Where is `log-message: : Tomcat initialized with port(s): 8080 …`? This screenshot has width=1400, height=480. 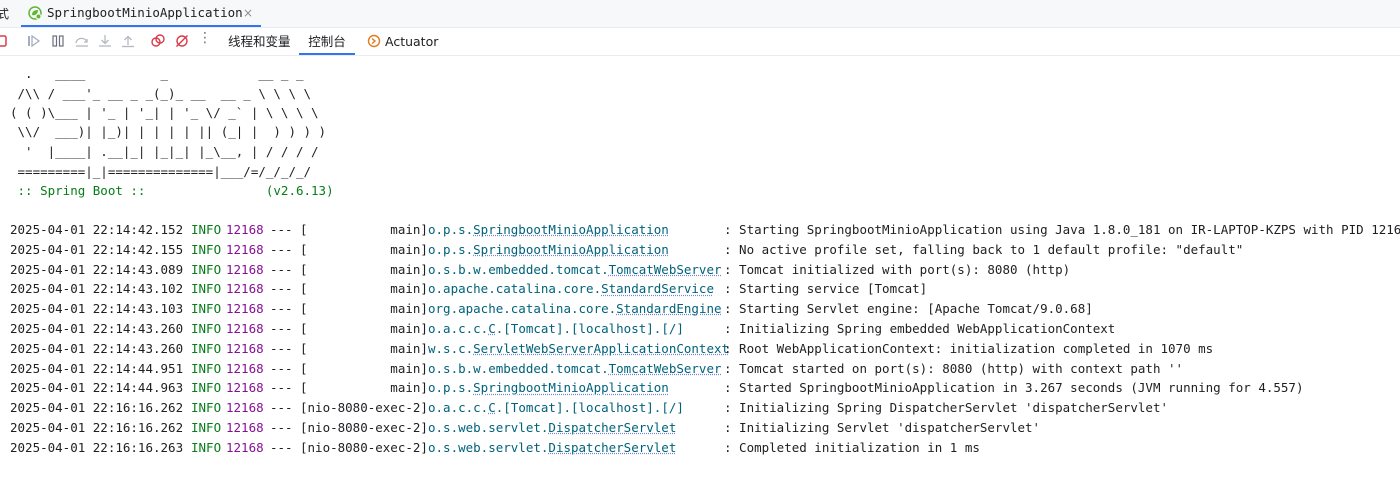
log-message: : Tomcat initialized with port(s): 8080 … is located at coordinates (897, 270).